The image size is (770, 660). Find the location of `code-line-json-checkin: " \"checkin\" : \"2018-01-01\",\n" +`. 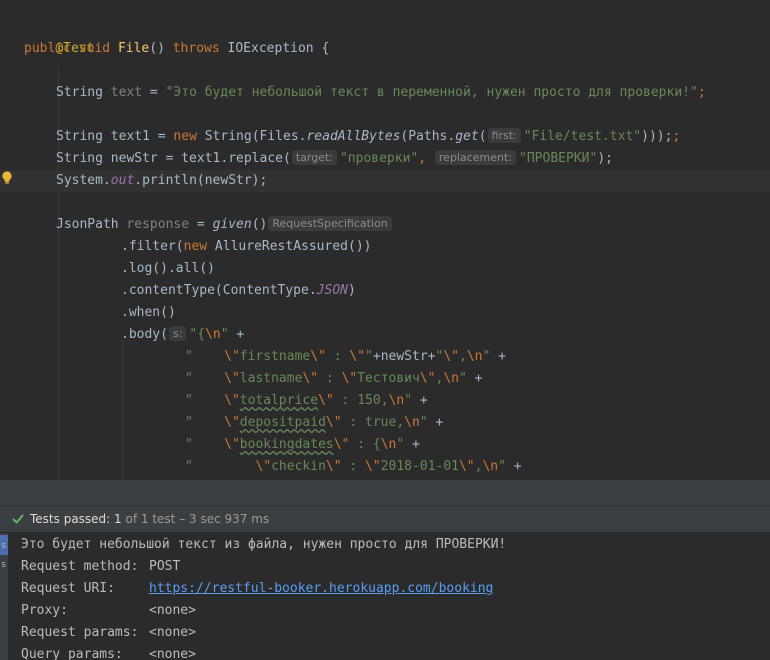

code-line-json-checkin: " \"checkin\" : \"2018-01-01\",\n" + is located at coordinates (353, 466).